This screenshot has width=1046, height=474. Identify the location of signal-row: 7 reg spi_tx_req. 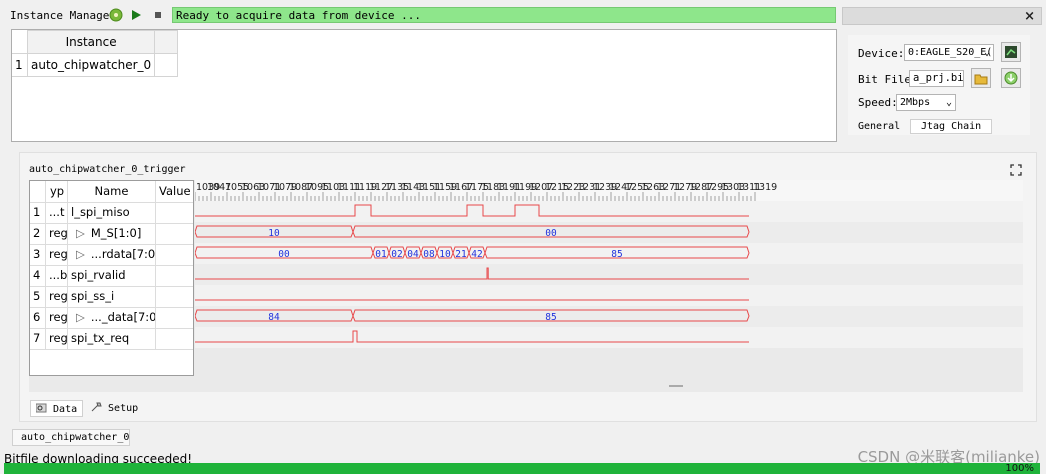
(111, 339).